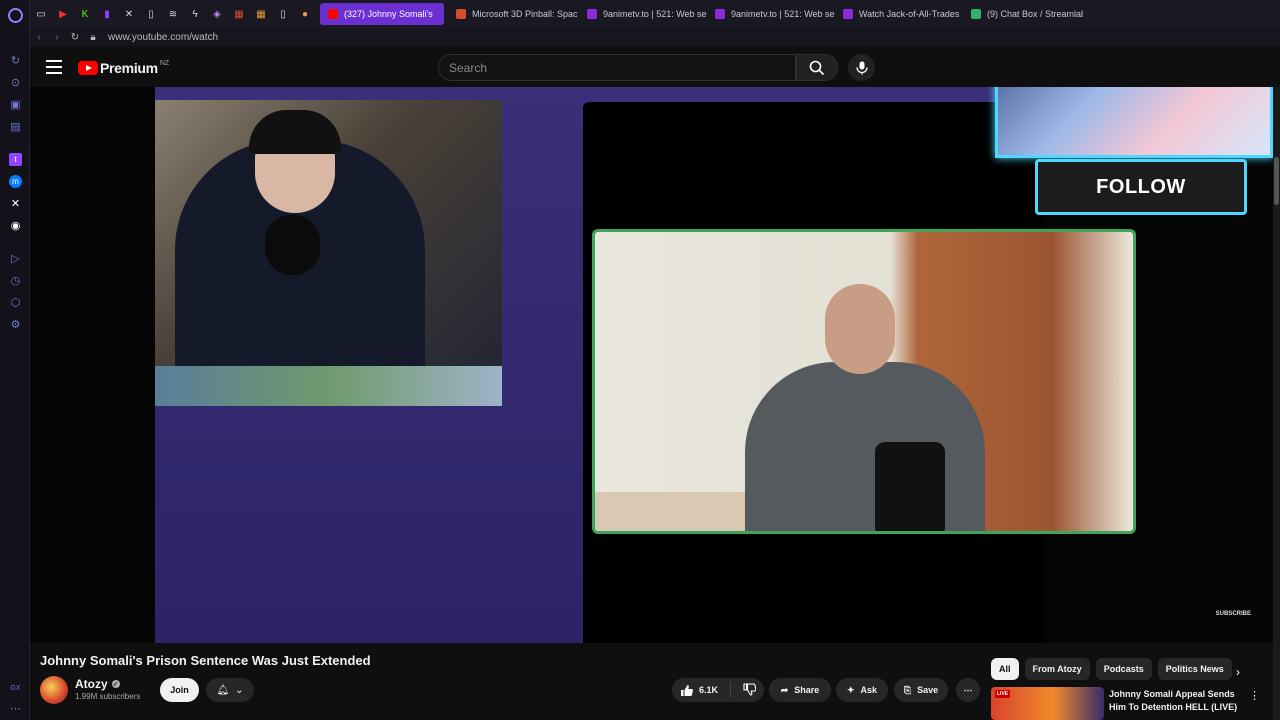 The width and height of the screenshot is (1280, 720). I want to click on chevron-down-icon: ⌄, so click(239, 690).